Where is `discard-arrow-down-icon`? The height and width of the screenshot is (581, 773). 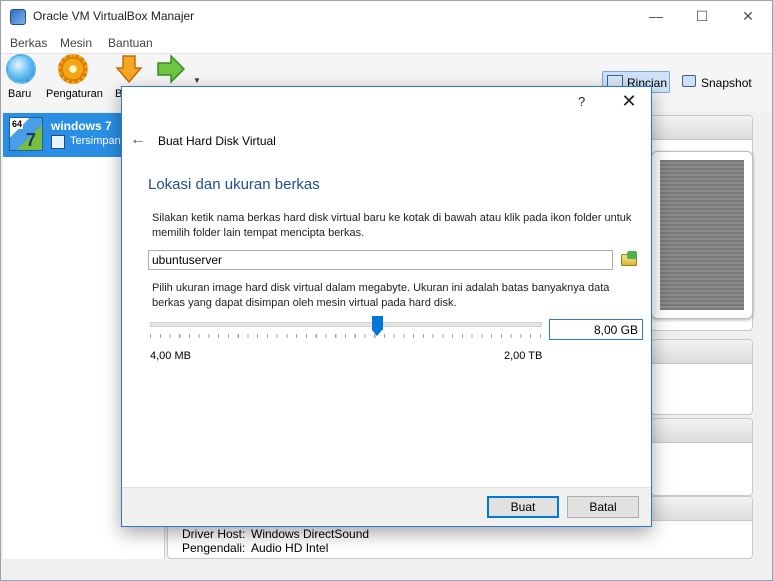
discard-arrow-down-icon is located at coordinates (129, 69).